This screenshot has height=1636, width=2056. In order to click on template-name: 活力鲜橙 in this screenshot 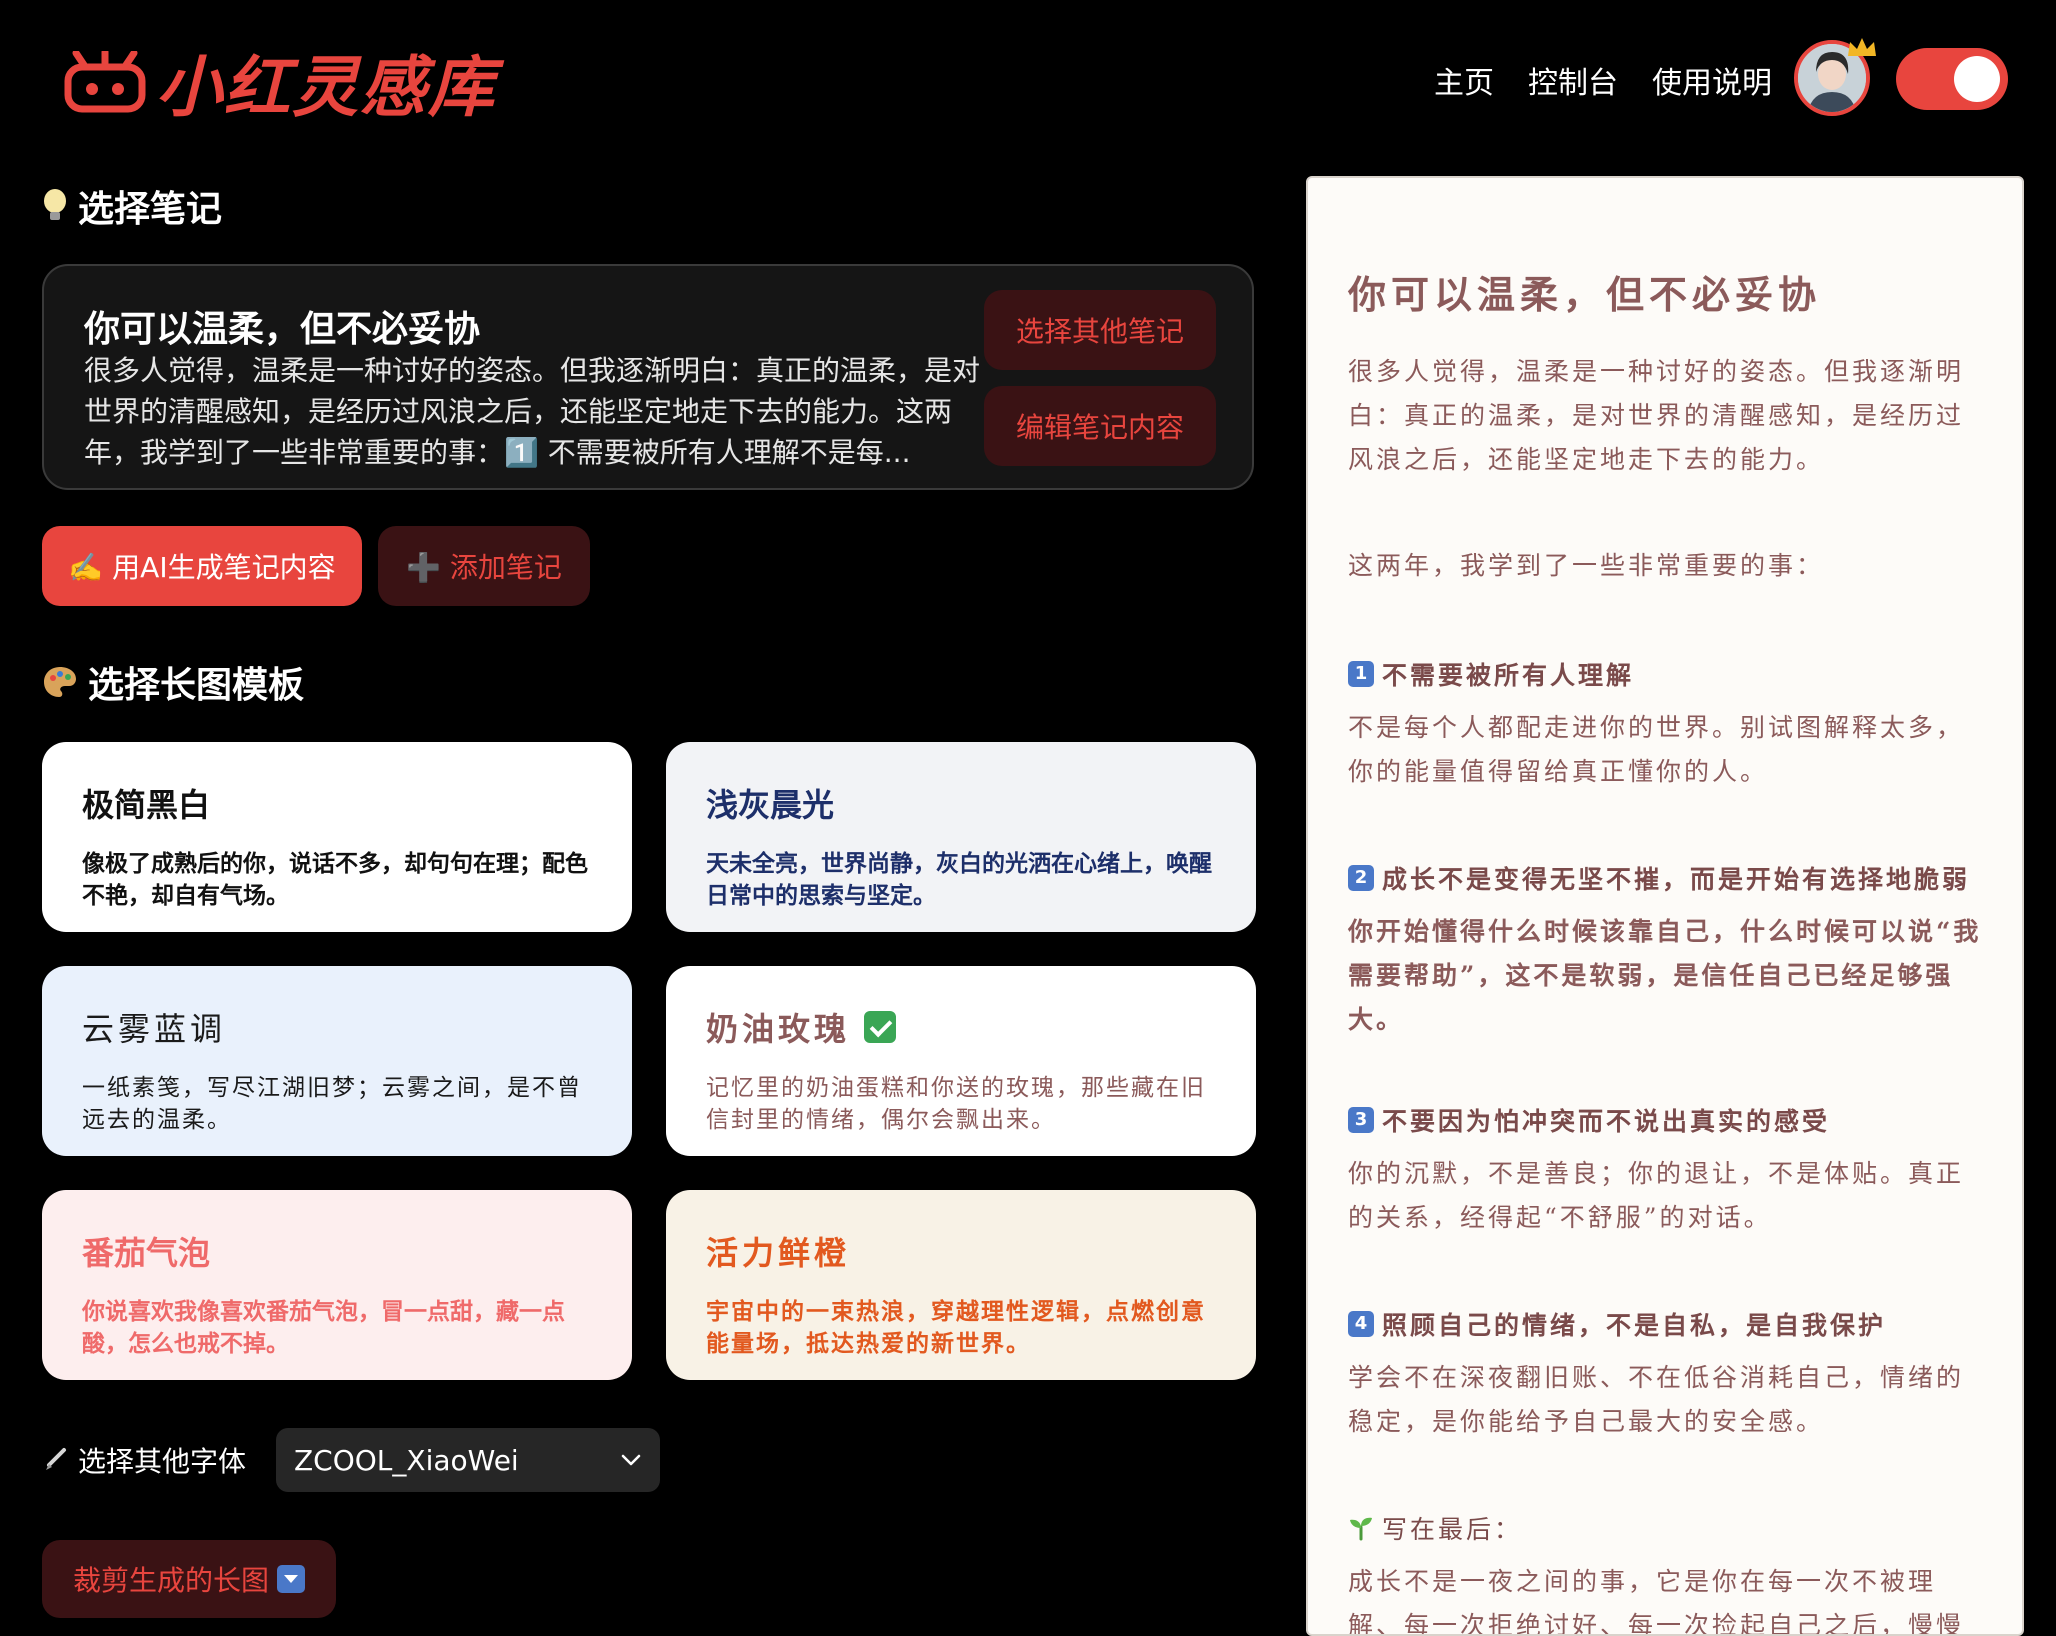, I will do `click(778, 1253)`.